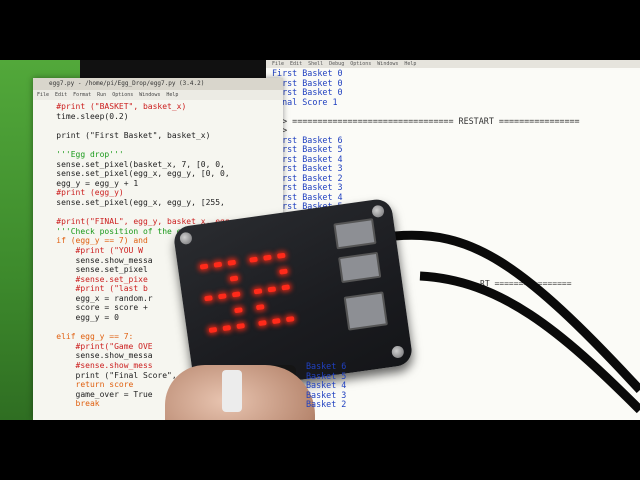 The width and height of the screenshot is (640, 480). What do you see at coordinates (326, 385) in the screenshot?
I see `shell-output-lower: Basket 6 Basket 5 Basket 4 Basket 3 Basket 2` at bounding box center [326, 385].